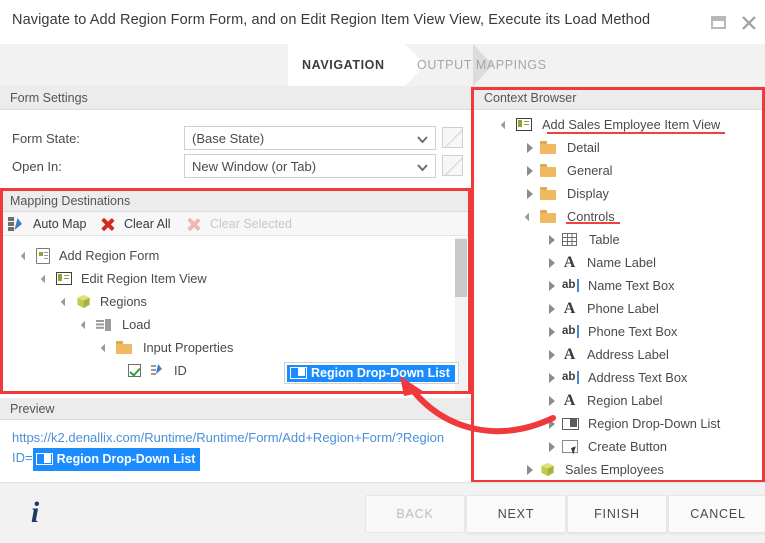  I want to click on tree-node-input-properties: Input Properties, so click(167, 347).